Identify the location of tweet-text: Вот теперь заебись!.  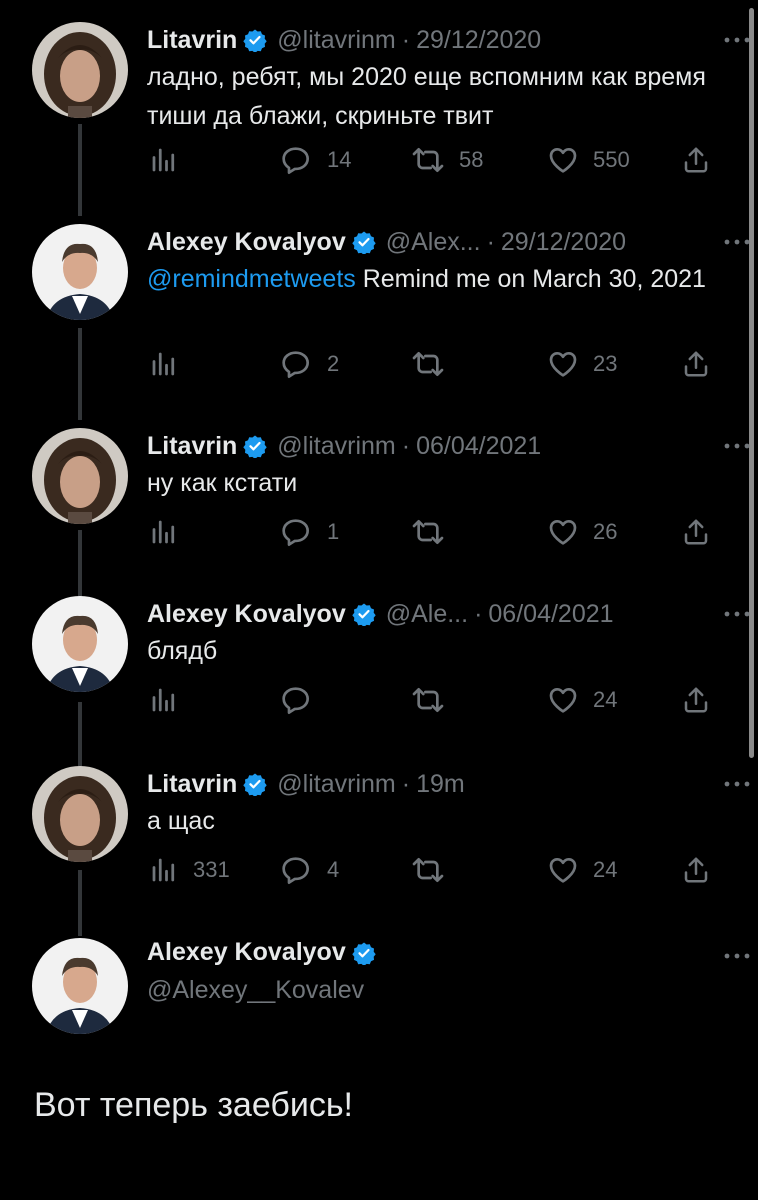
(193, 1105).